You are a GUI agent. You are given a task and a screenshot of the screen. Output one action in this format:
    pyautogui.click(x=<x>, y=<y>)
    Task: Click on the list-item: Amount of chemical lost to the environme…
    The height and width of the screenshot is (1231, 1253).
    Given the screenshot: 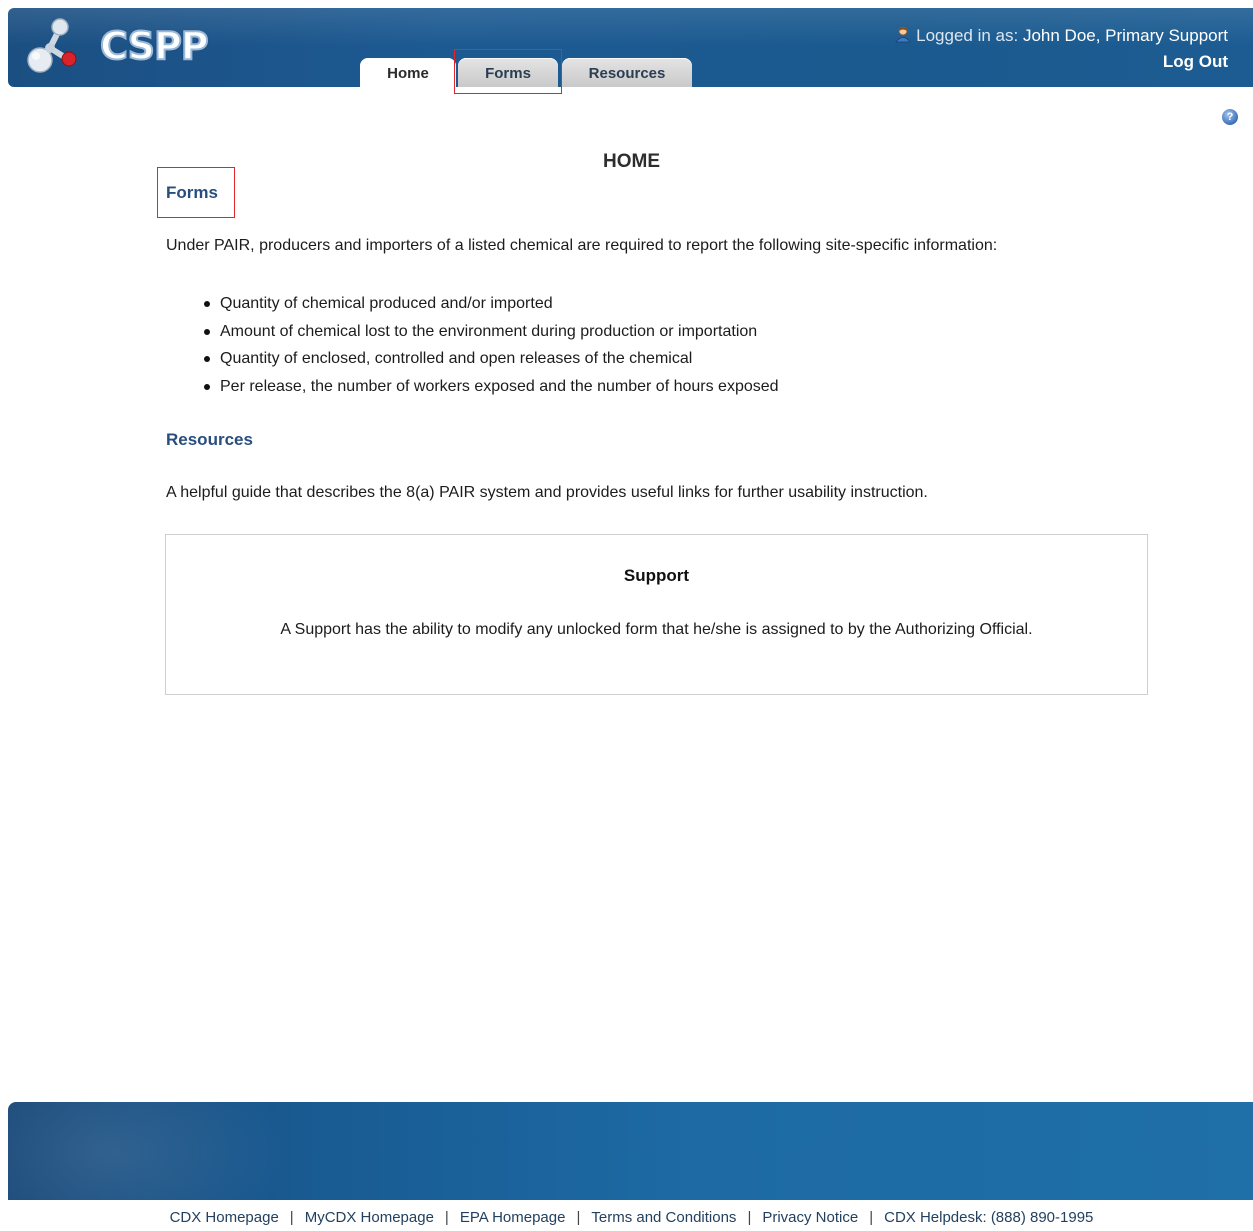 What is the action you would take?
    pyautogui.click(x=490, y=332)
    